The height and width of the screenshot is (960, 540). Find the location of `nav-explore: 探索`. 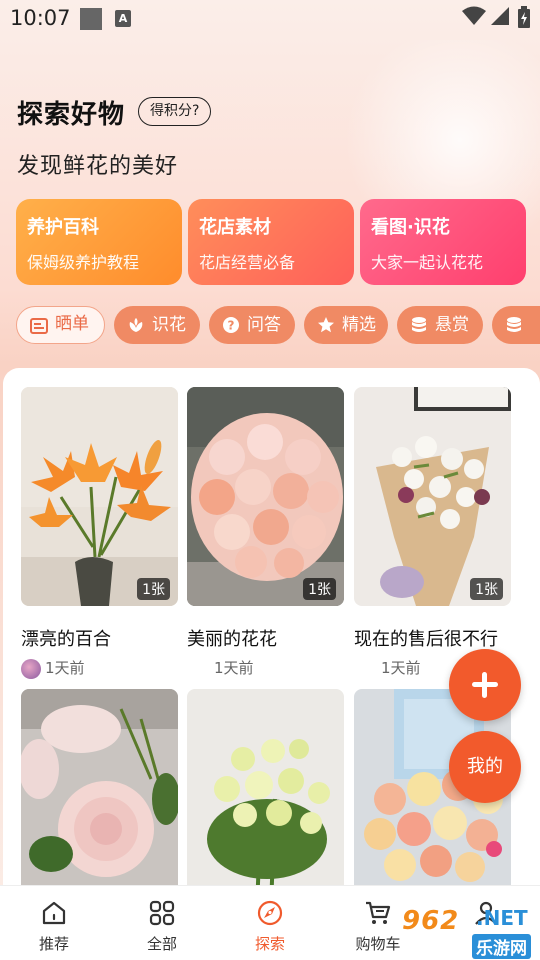

nav-explore: 探索 is located at coordinates (270, 923).